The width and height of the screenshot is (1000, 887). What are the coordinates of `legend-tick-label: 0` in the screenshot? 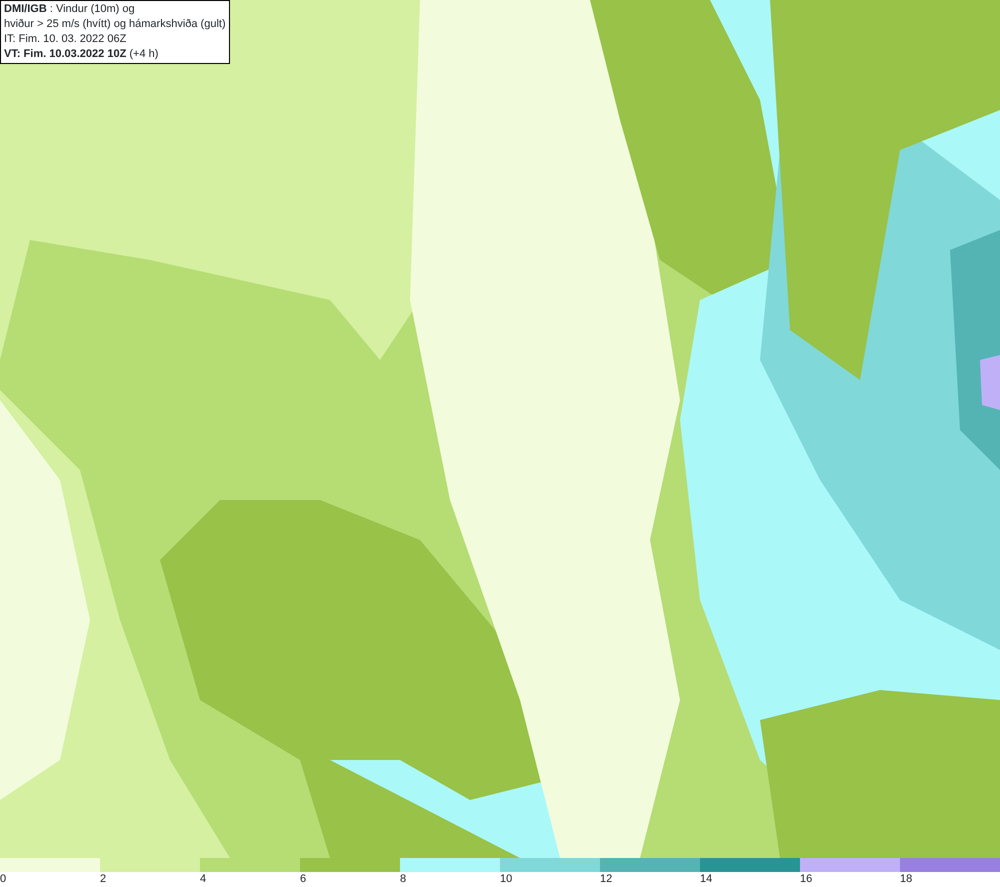 It's located at (3, 879).